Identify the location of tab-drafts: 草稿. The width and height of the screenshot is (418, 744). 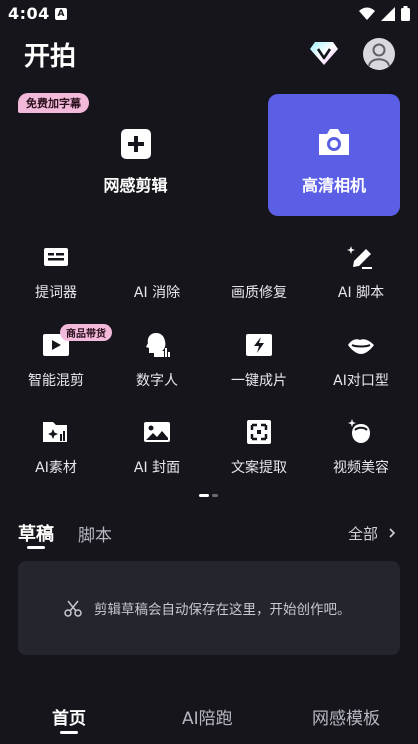
(36, 533).